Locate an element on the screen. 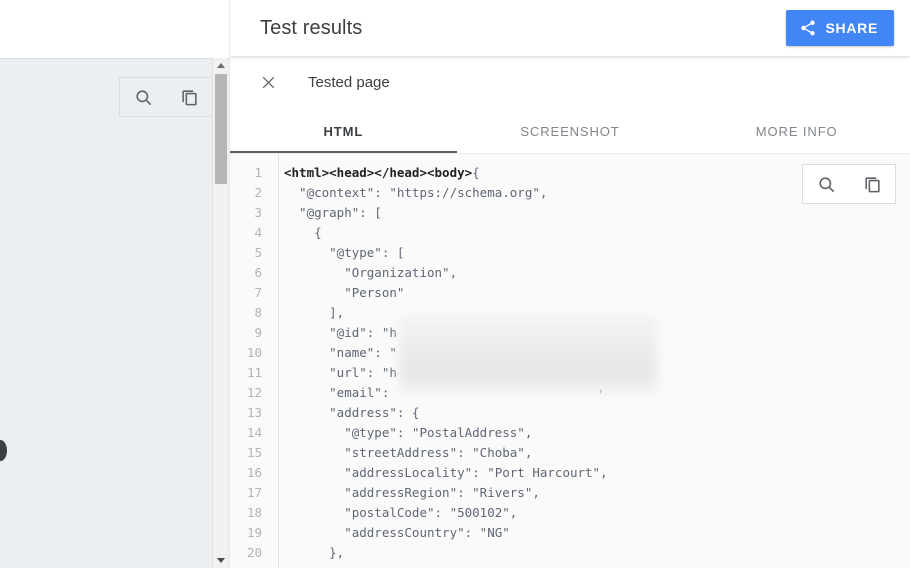 The height and width of the screenshot is (568, 910). line-number: 10 is located at coordinates (254, 352).